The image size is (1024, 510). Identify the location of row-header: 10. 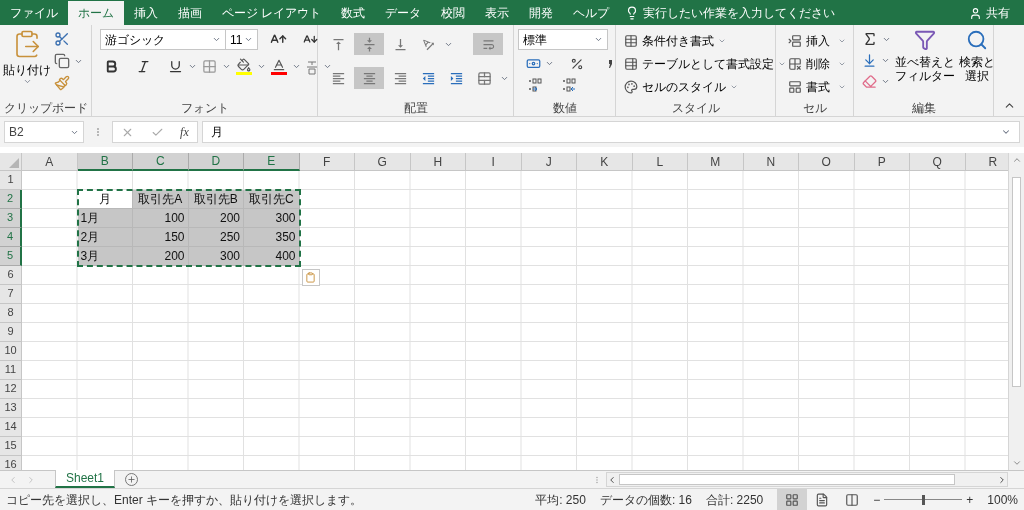
(11, 351).